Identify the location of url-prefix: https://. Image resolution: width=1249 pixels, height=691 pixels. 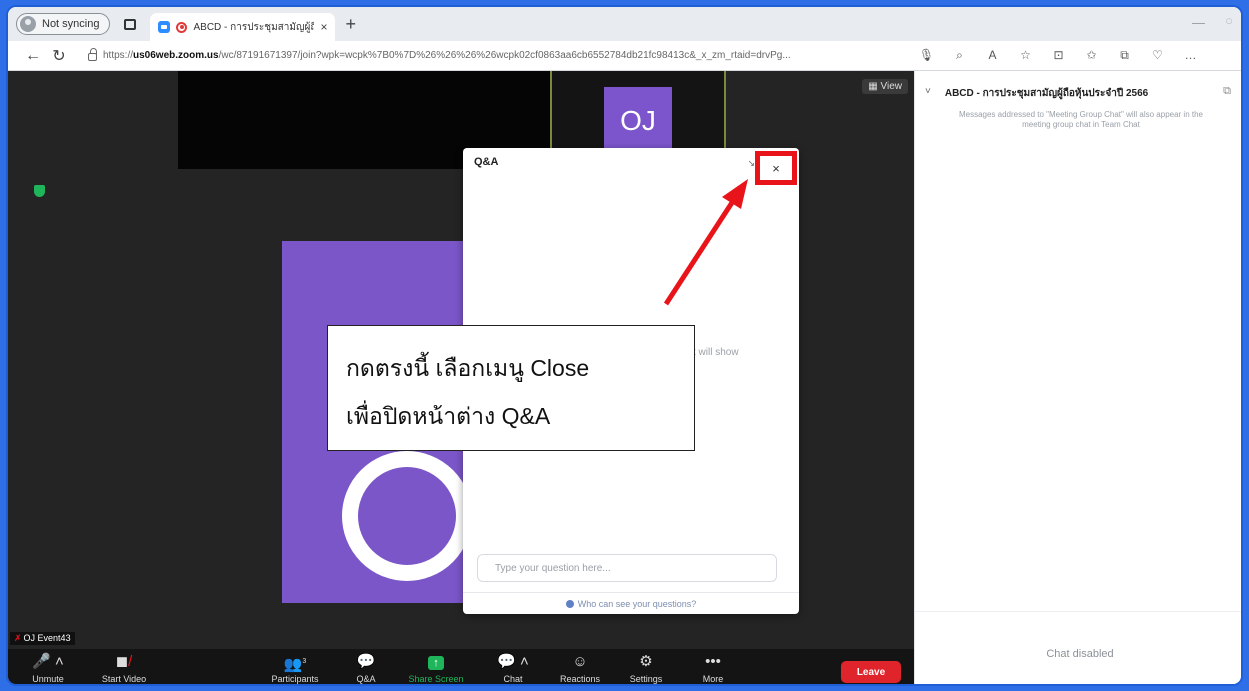
(118, 55).